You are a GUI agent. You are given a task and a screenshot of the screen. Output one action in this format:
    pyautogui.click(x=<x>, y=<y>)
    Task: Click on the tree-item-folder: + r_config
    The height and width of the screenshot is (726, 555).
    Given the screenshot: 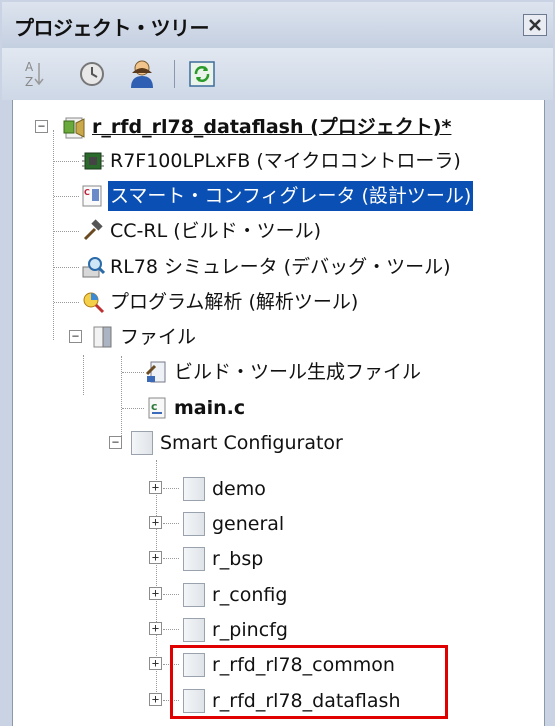 What is the action you would take?
    pyautogui.click(x=219, y=595)
    